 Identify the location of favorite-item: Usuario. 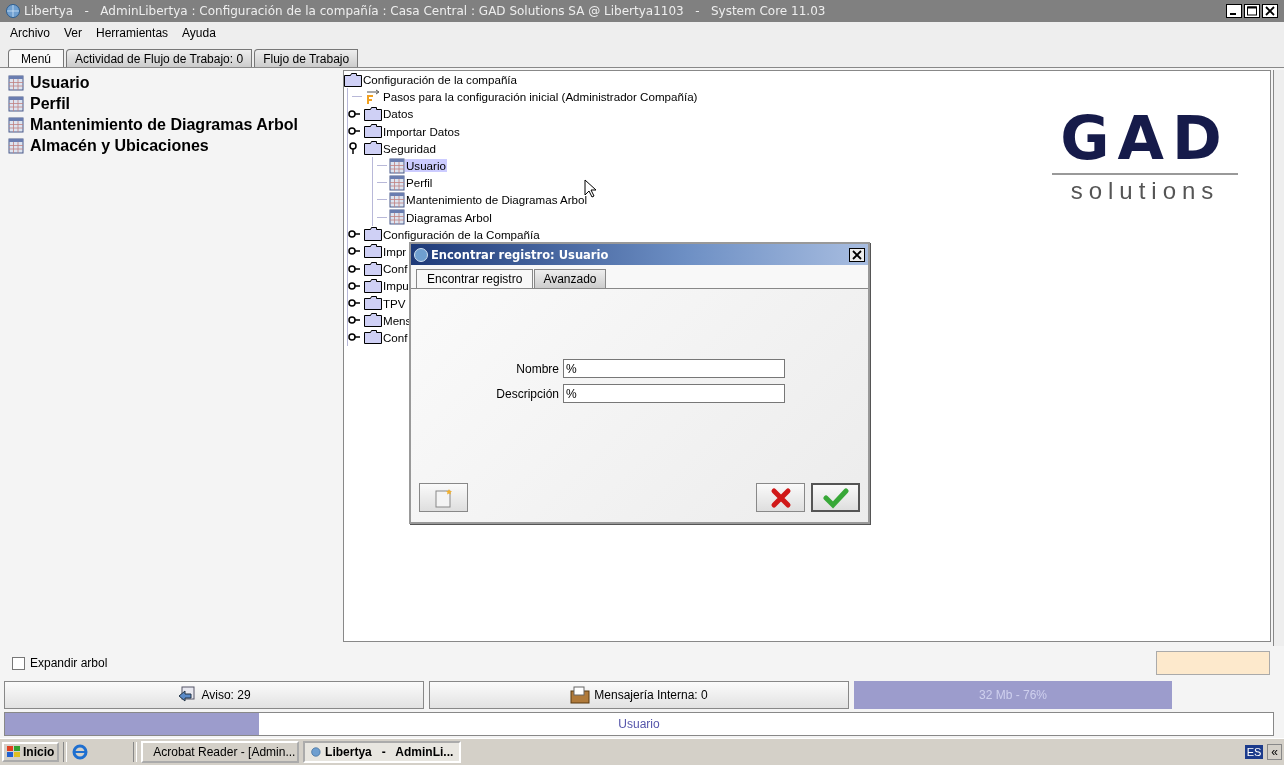
(60, 82).